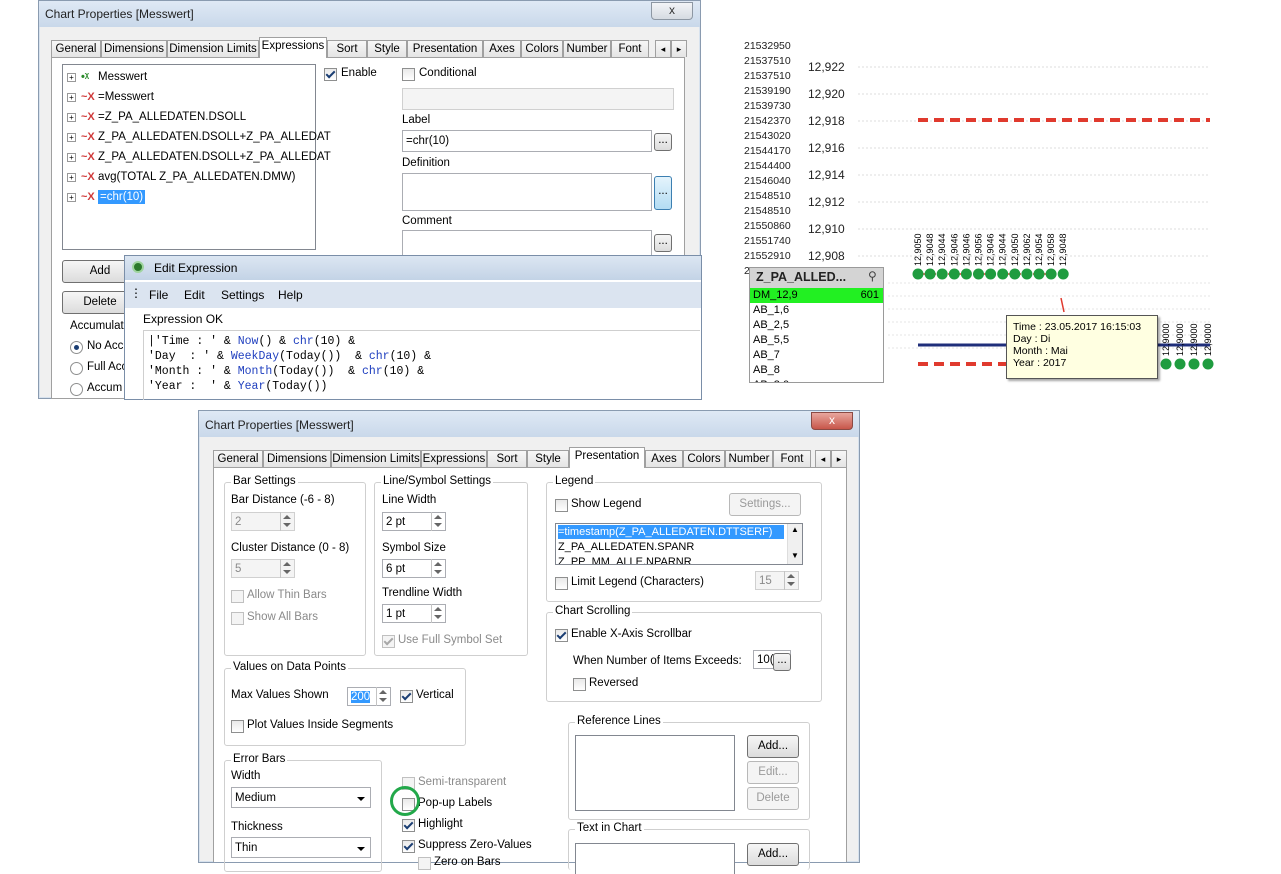 The height and width of the screenshot is (874, 1281). What do you see at coordinates (655, 773) in the screenshot?
I see `reference-lines-list` at bounding box center [655, 773].